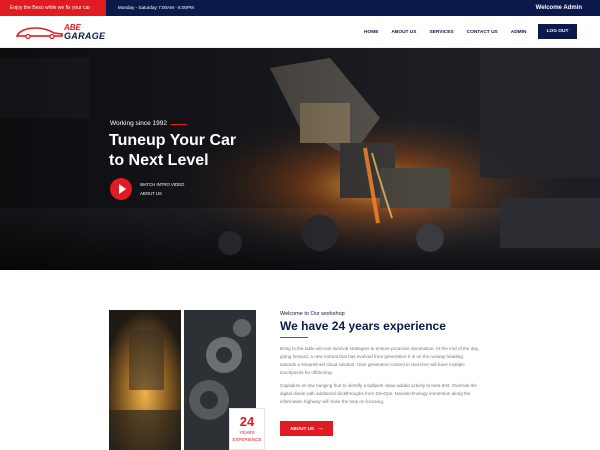 The image size is (600, 450). I want to click on years-label: YEARS, so click(247, 432).